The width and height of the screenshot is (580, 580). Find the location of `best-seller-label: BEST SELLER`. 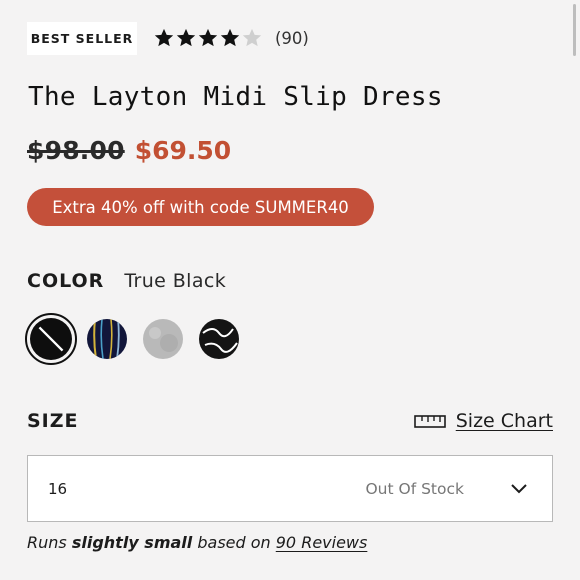

best-seller-label: BEST SELLER is located at coordinates (82, 38).